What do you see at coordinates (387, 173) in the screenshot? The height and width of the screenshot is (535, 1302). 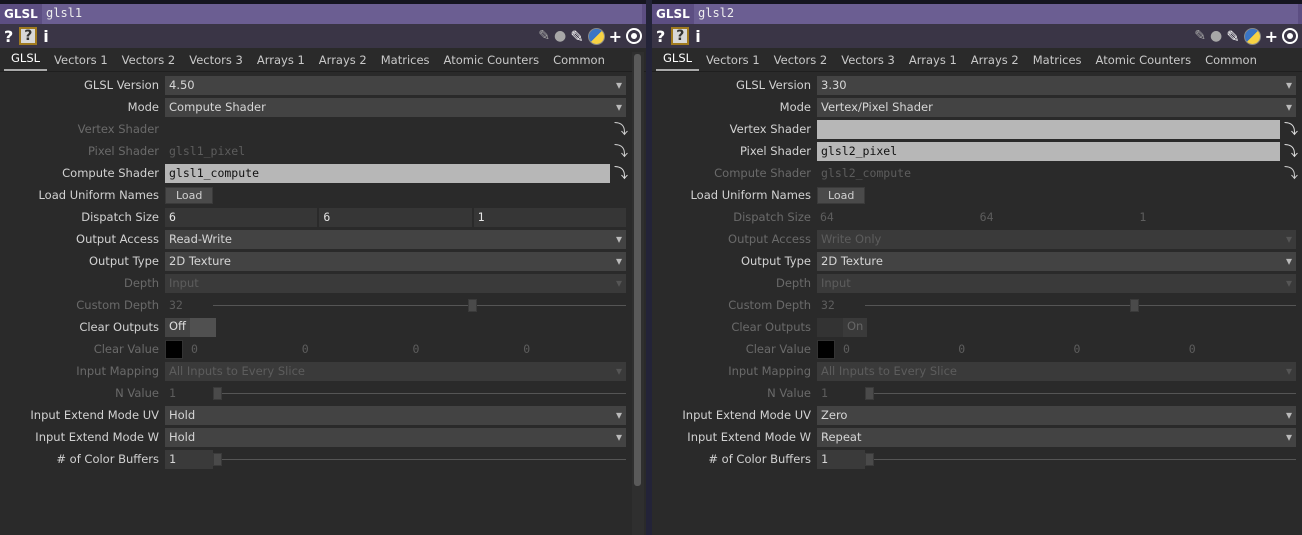 I see `compute-shader-field: glsl1_compute` at bounding box center [387, 173].